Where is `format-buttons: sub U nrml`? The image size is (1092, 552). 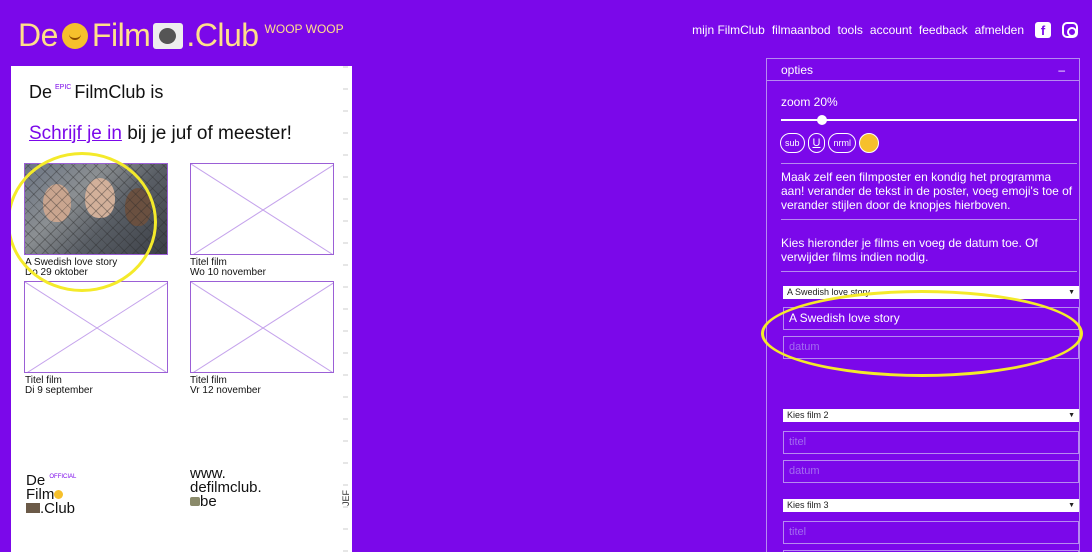
format-buttons: sub U nrml is located at coordinates (829, 143).